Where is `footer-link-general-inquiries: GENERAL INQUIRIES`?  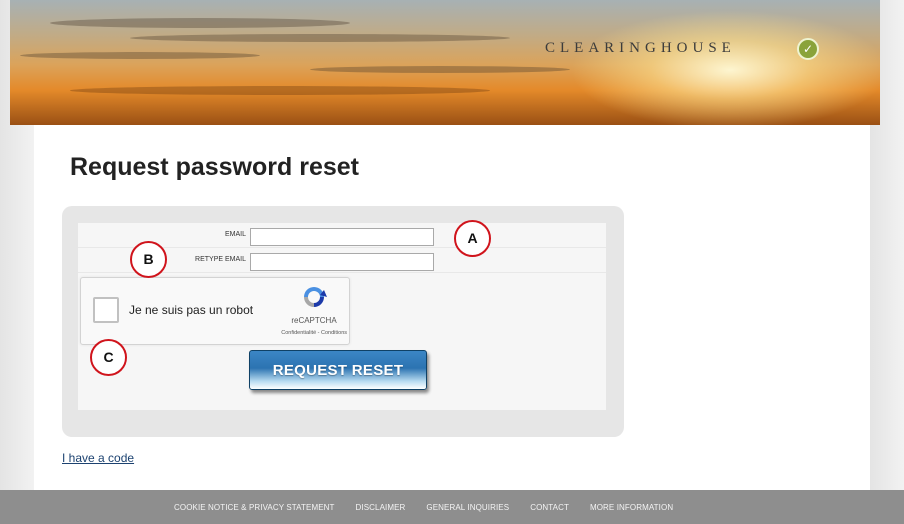
footer-link-general-inquiries: GENERAL INQUIRIES is located at coordinates (467, 507).